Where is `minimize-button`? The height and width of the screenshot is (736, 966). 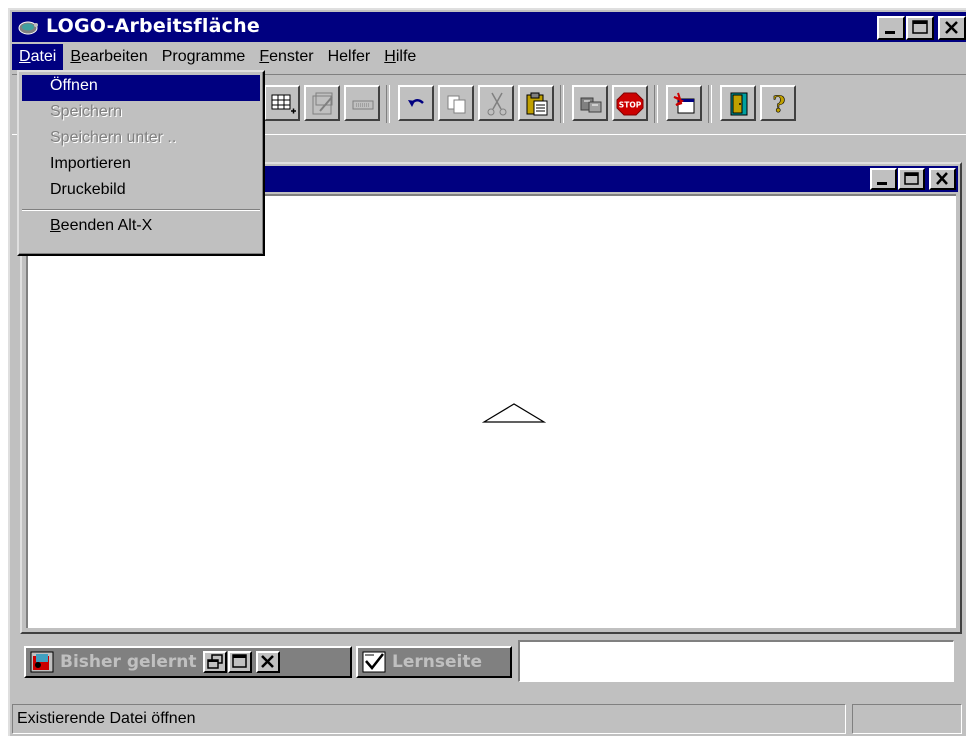 minimize-button is located at coordinates (891, 28).